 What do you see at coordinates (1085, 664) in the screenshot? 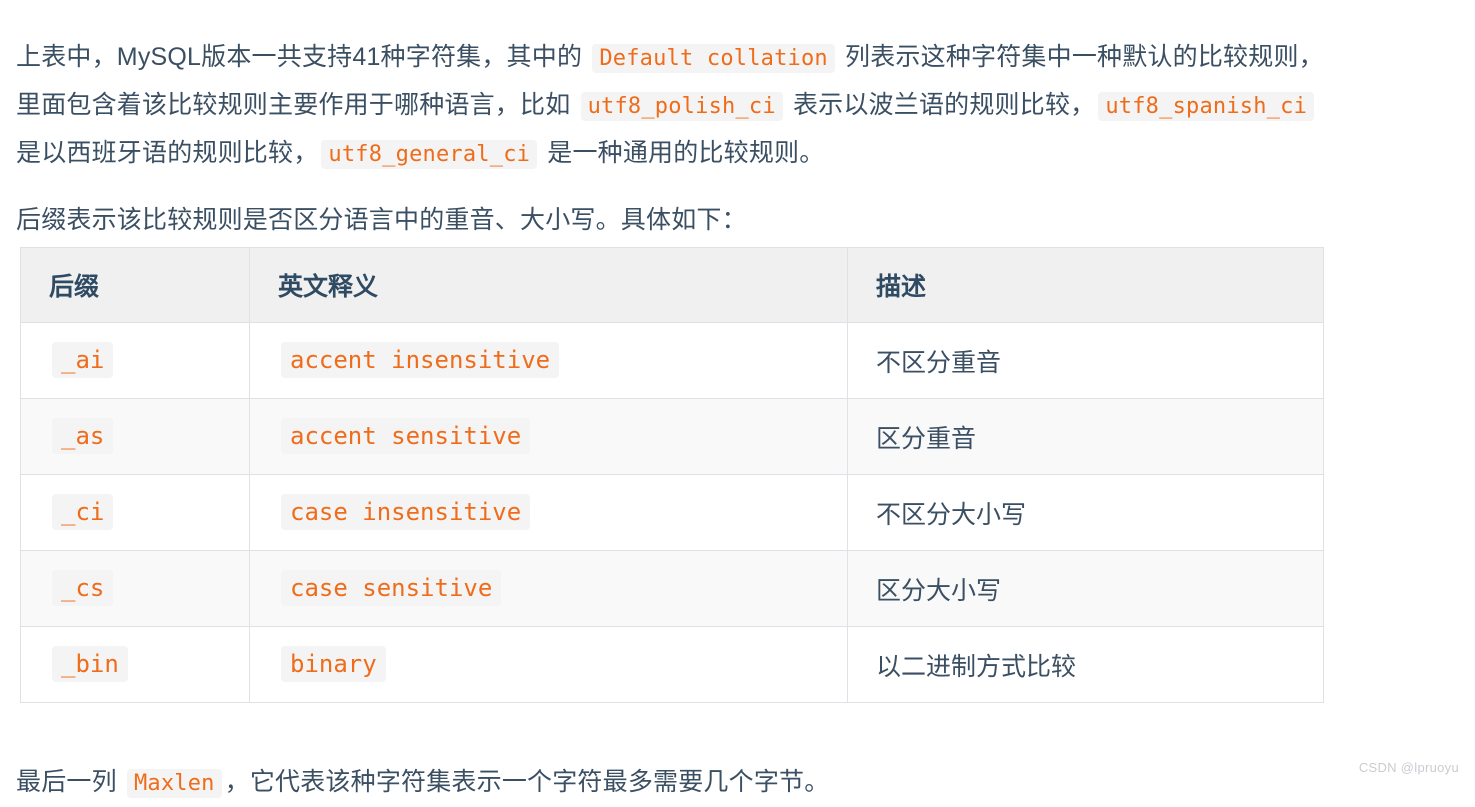
I see `cell-description: 以二进制方式比较` at bounding box center [1085, 664].